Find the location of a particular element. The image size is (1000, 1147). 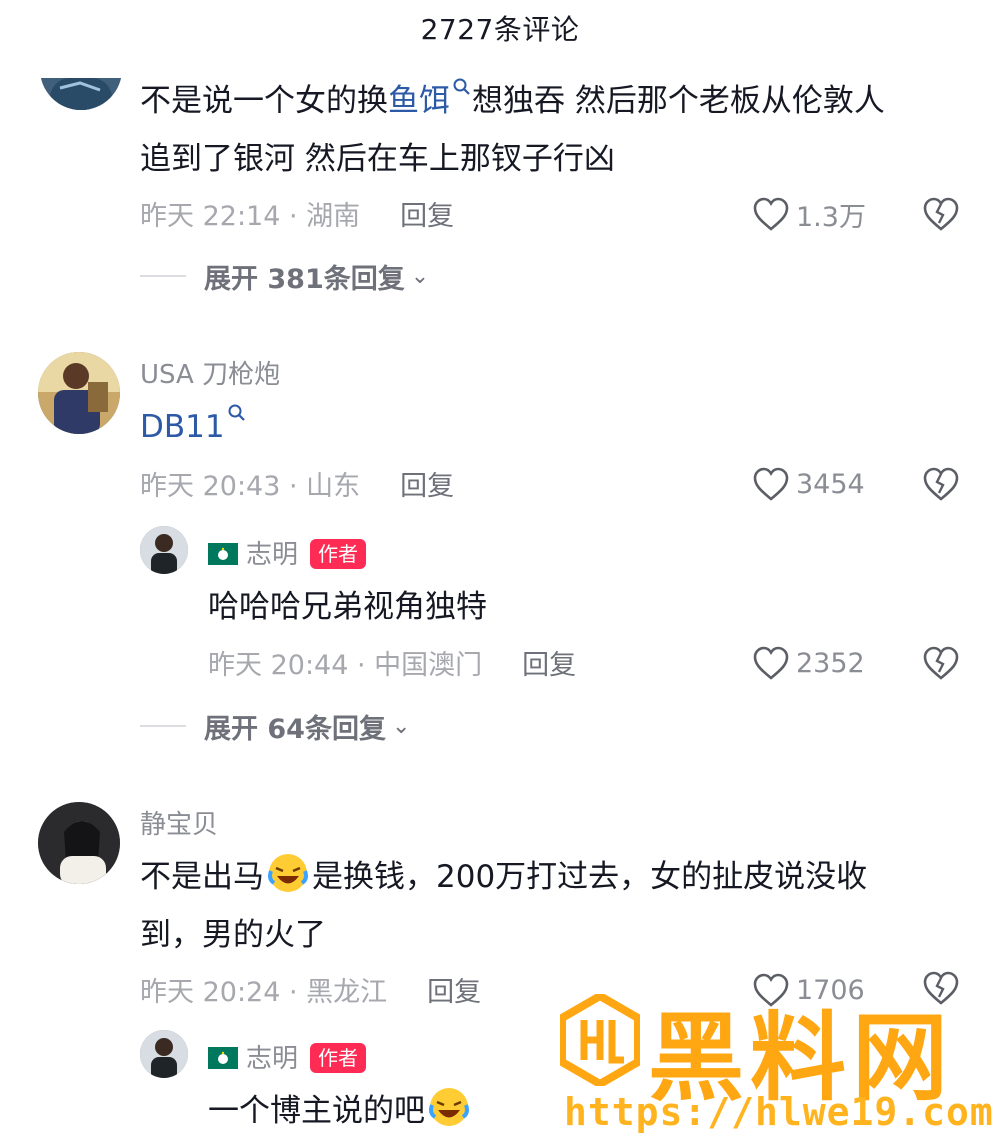

reply-meta: 昨天 20:44 · 中国澳门 回复 is located at coordinates (392, 663).